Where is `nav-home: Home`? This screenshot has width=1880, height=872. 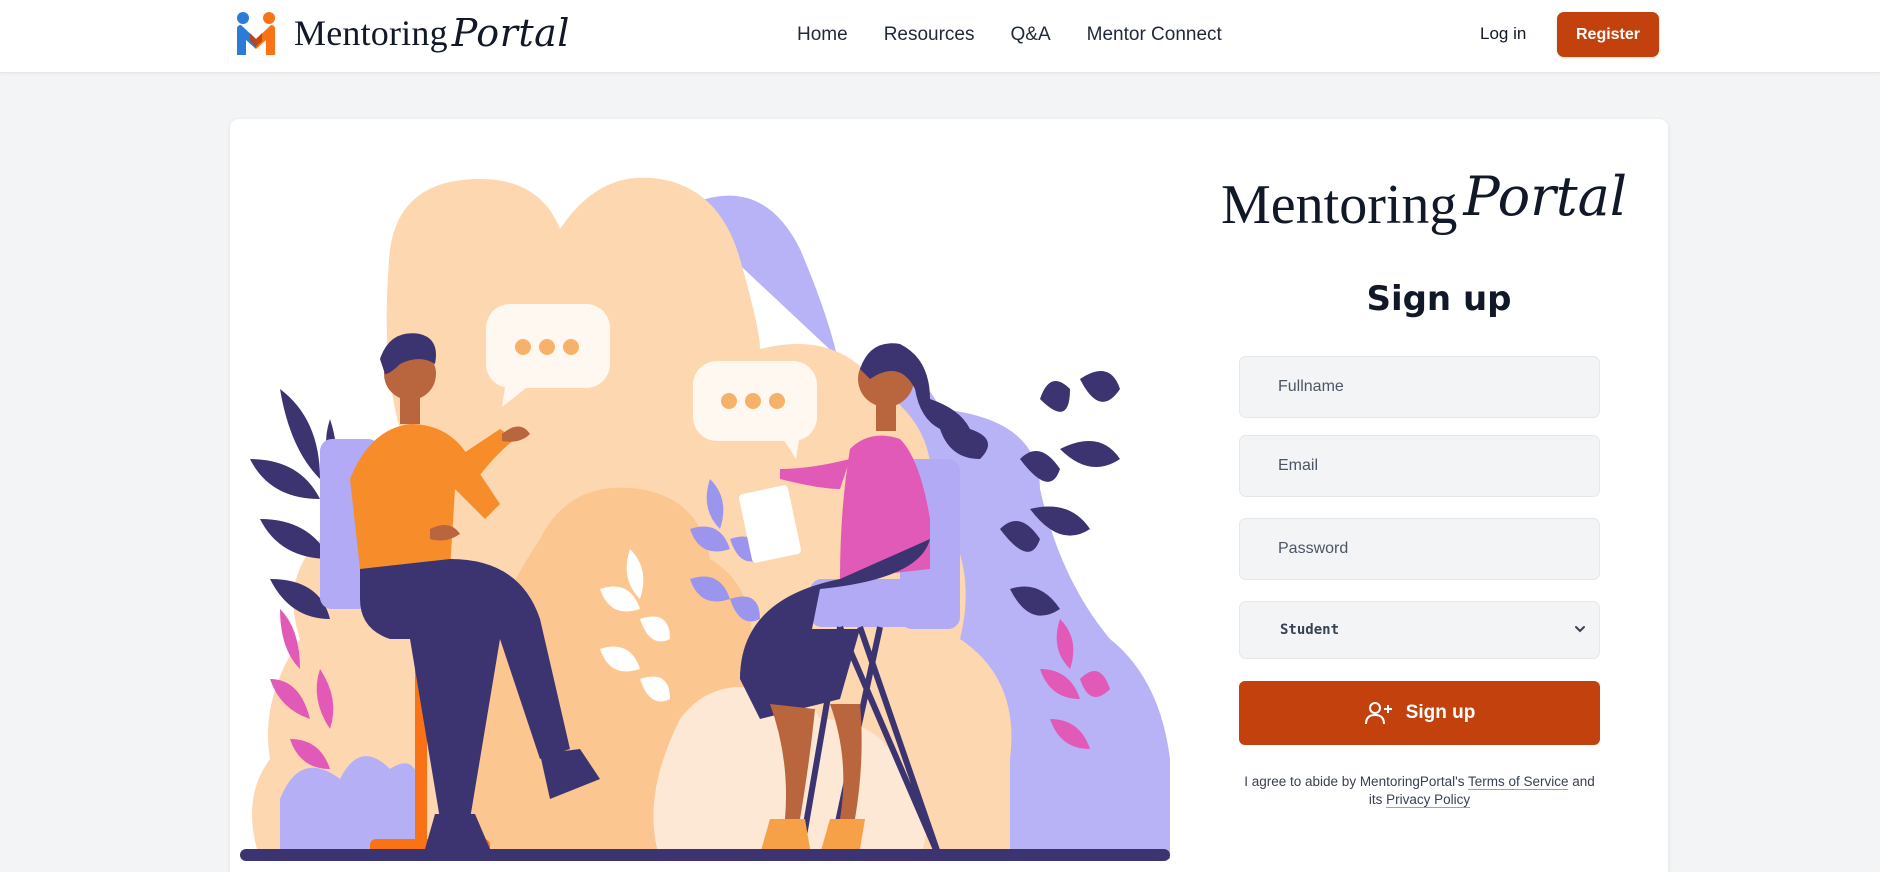 nav-home: Home is located at coordinates (822, 33).